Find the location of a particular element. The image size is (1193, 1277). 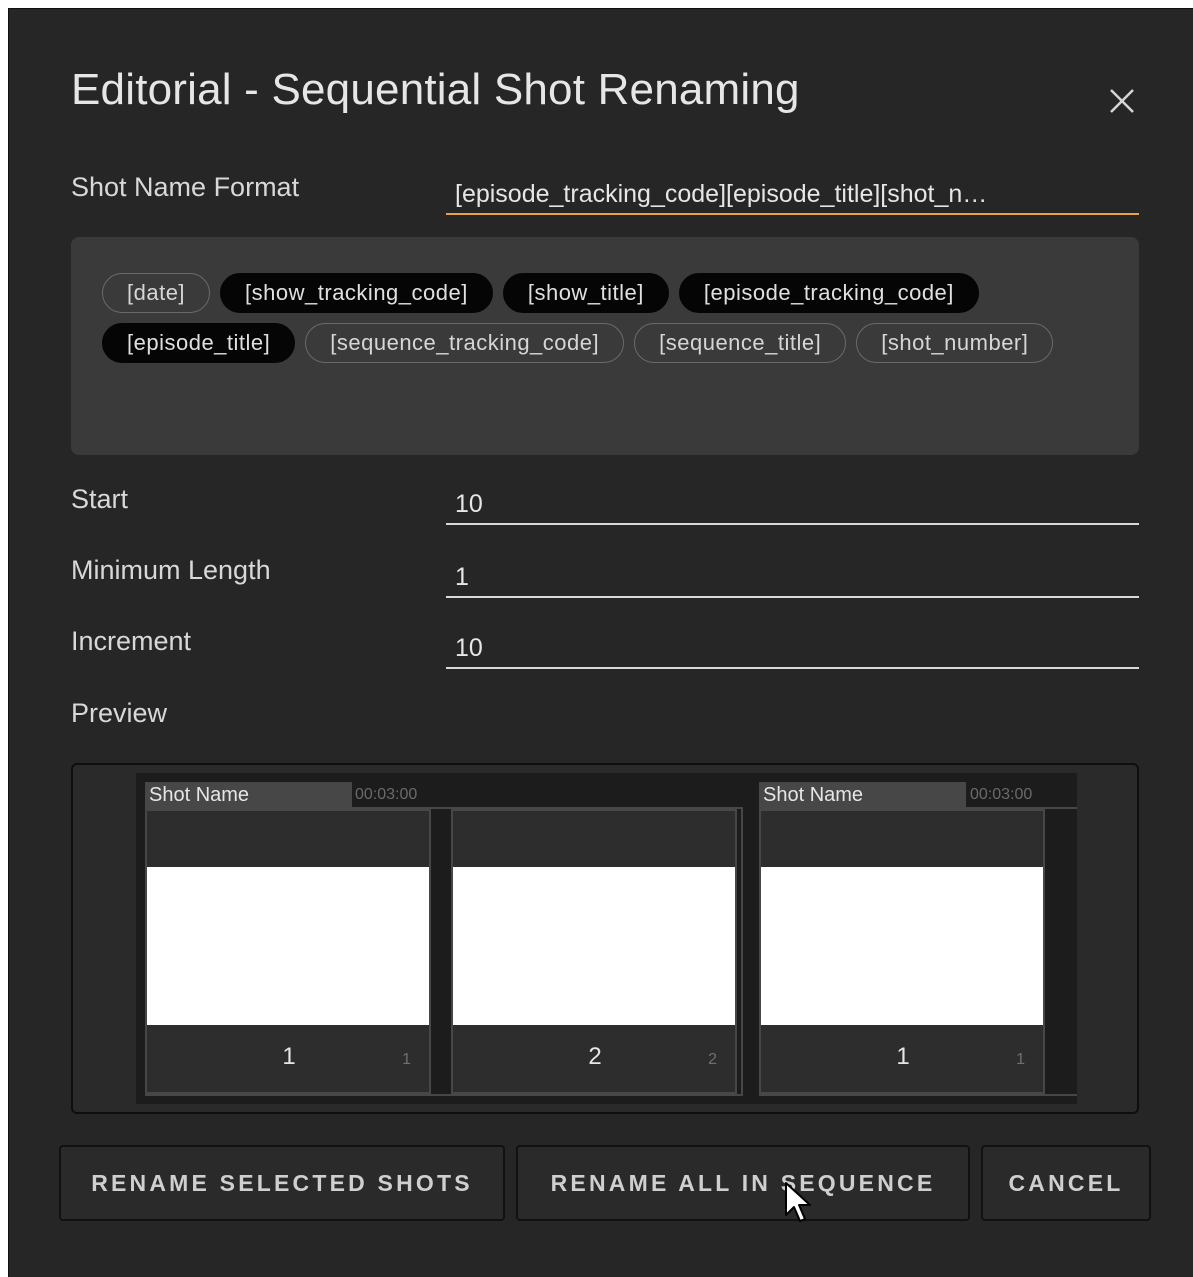

token-chip: [sequence_tracking_code] is located at coordinates (465, 343).